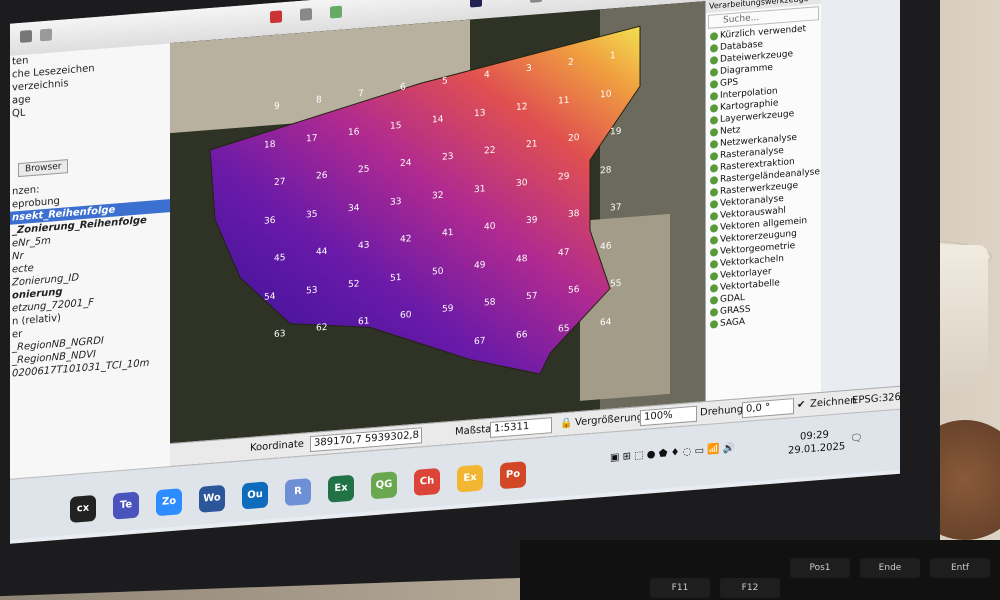 This screenshot has height=600, width=1000. I want to click on zone-label: 8, so click(319, 100).